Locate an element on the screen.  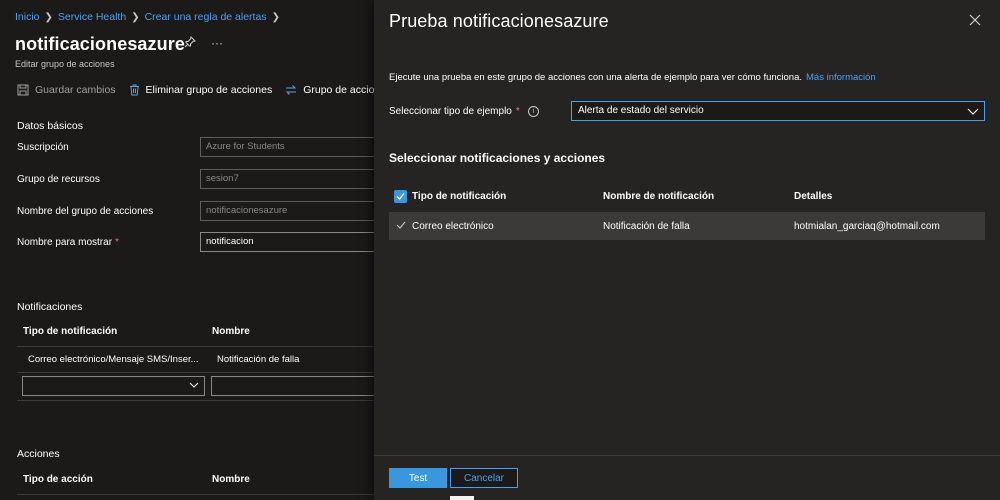
title-actions: ··· is located at coordinates (203, 43).